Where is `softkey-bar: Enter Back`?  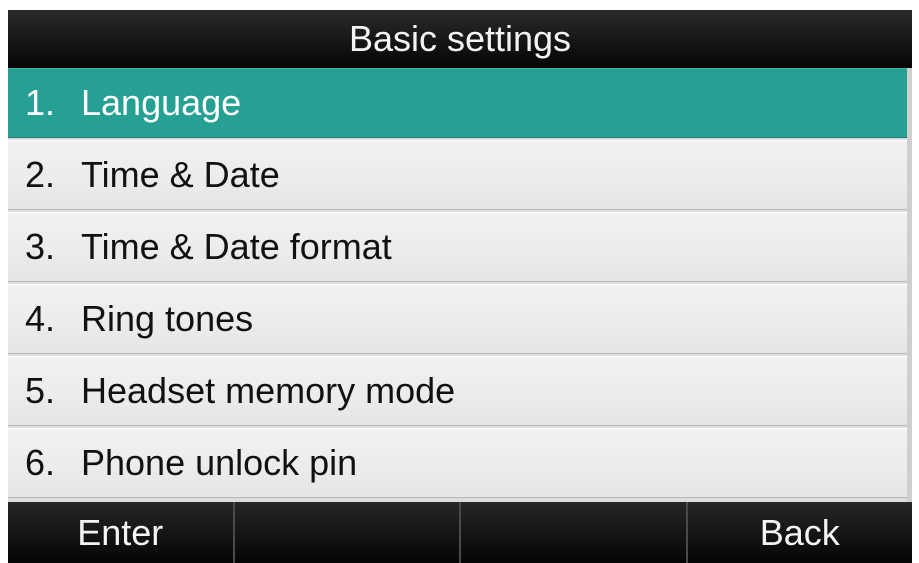 softkey-bar: Enter Back is located at coordinates (460, 532).